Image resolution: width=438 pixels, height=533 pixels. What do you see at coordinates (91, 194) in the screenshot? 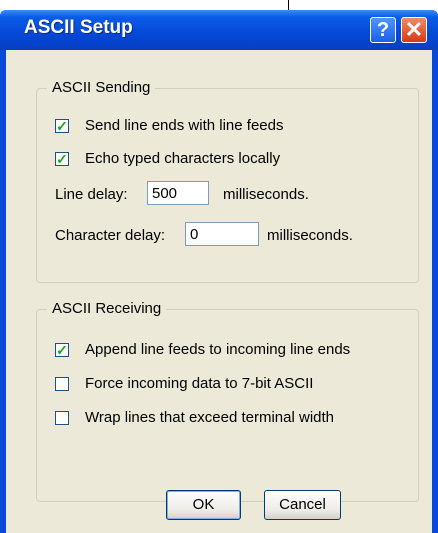
I see `line-delay-label: Line delay:` at bounding box center [91, 194].